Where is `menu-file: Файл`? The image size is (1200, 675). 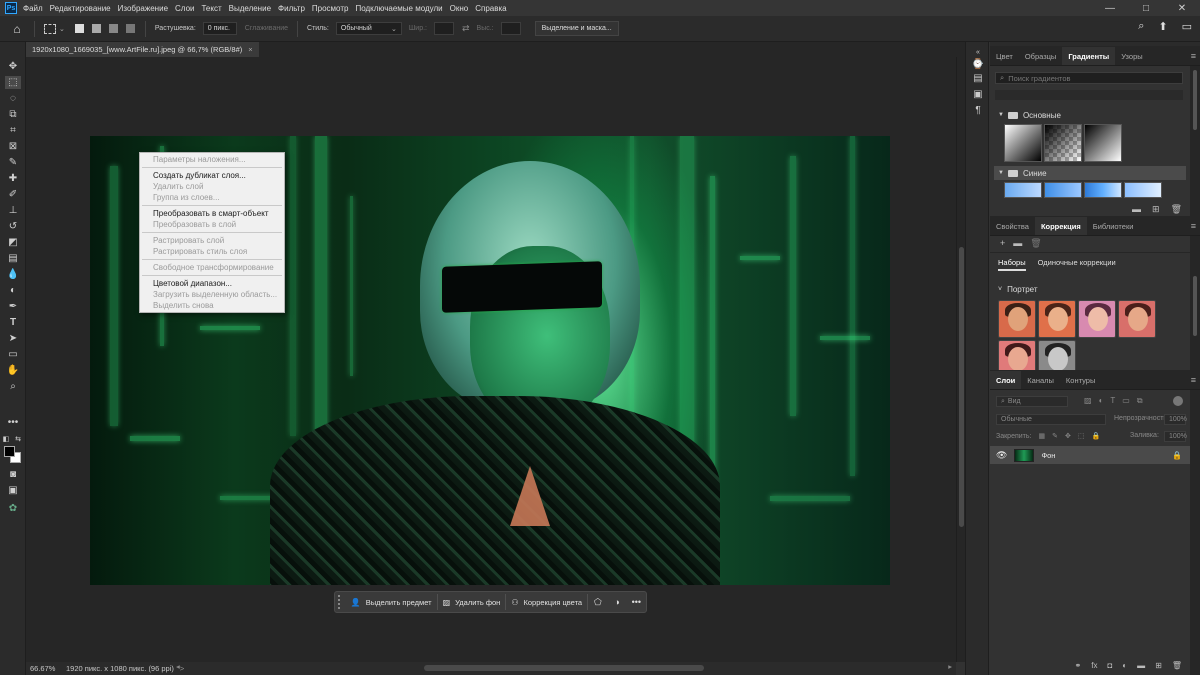 menu-file: Файл is located at coordinates (33, 8).